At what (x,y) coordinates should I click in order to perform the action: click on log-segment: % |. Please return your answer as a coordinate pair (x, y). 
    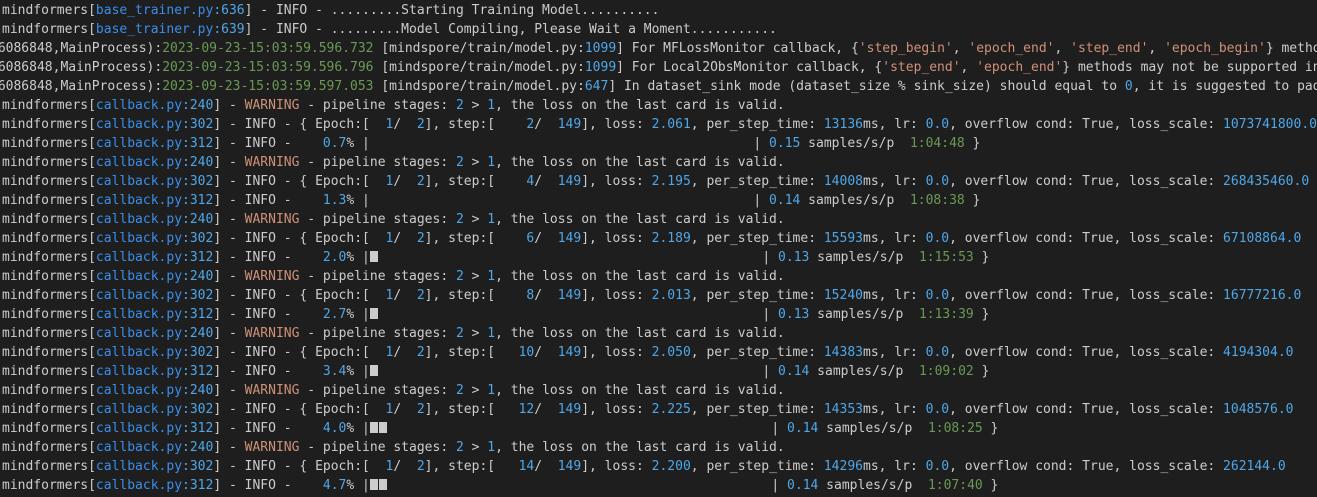
    Looking at the image, I should click on (358, 485).